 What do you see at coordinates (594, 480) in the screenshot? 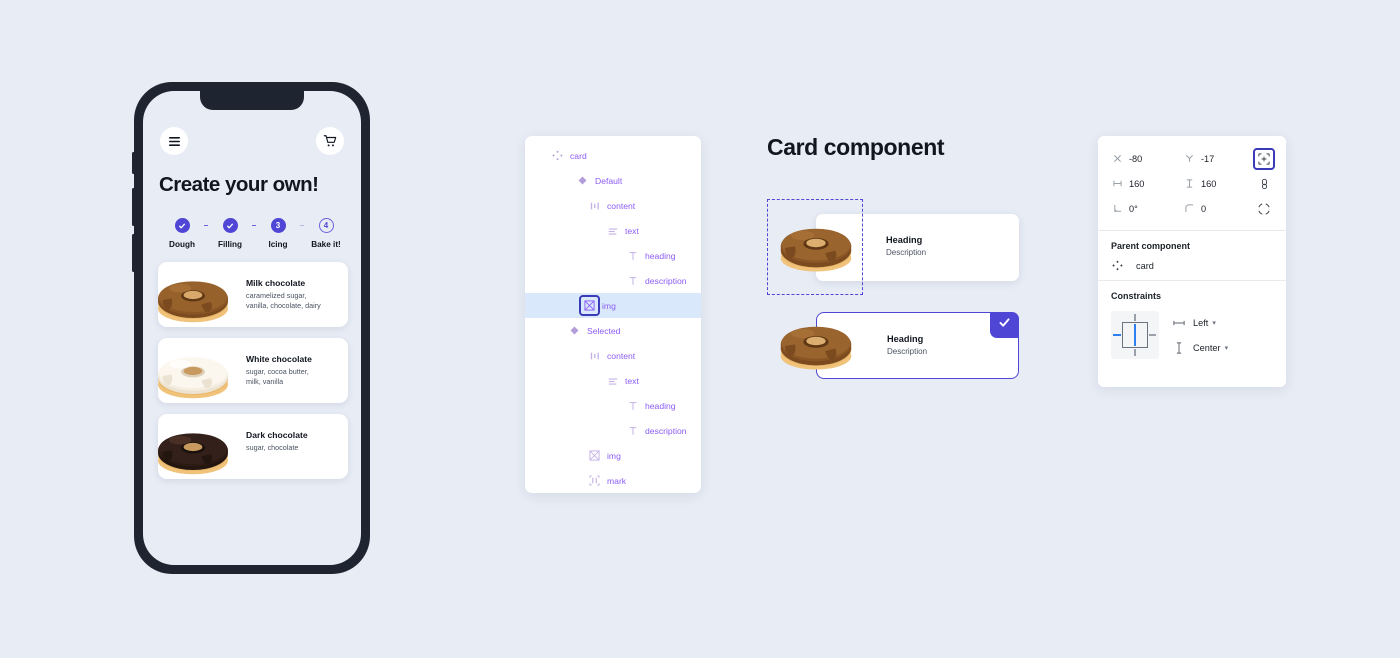
I see `instance-icon` at bounding box center [594, 480].